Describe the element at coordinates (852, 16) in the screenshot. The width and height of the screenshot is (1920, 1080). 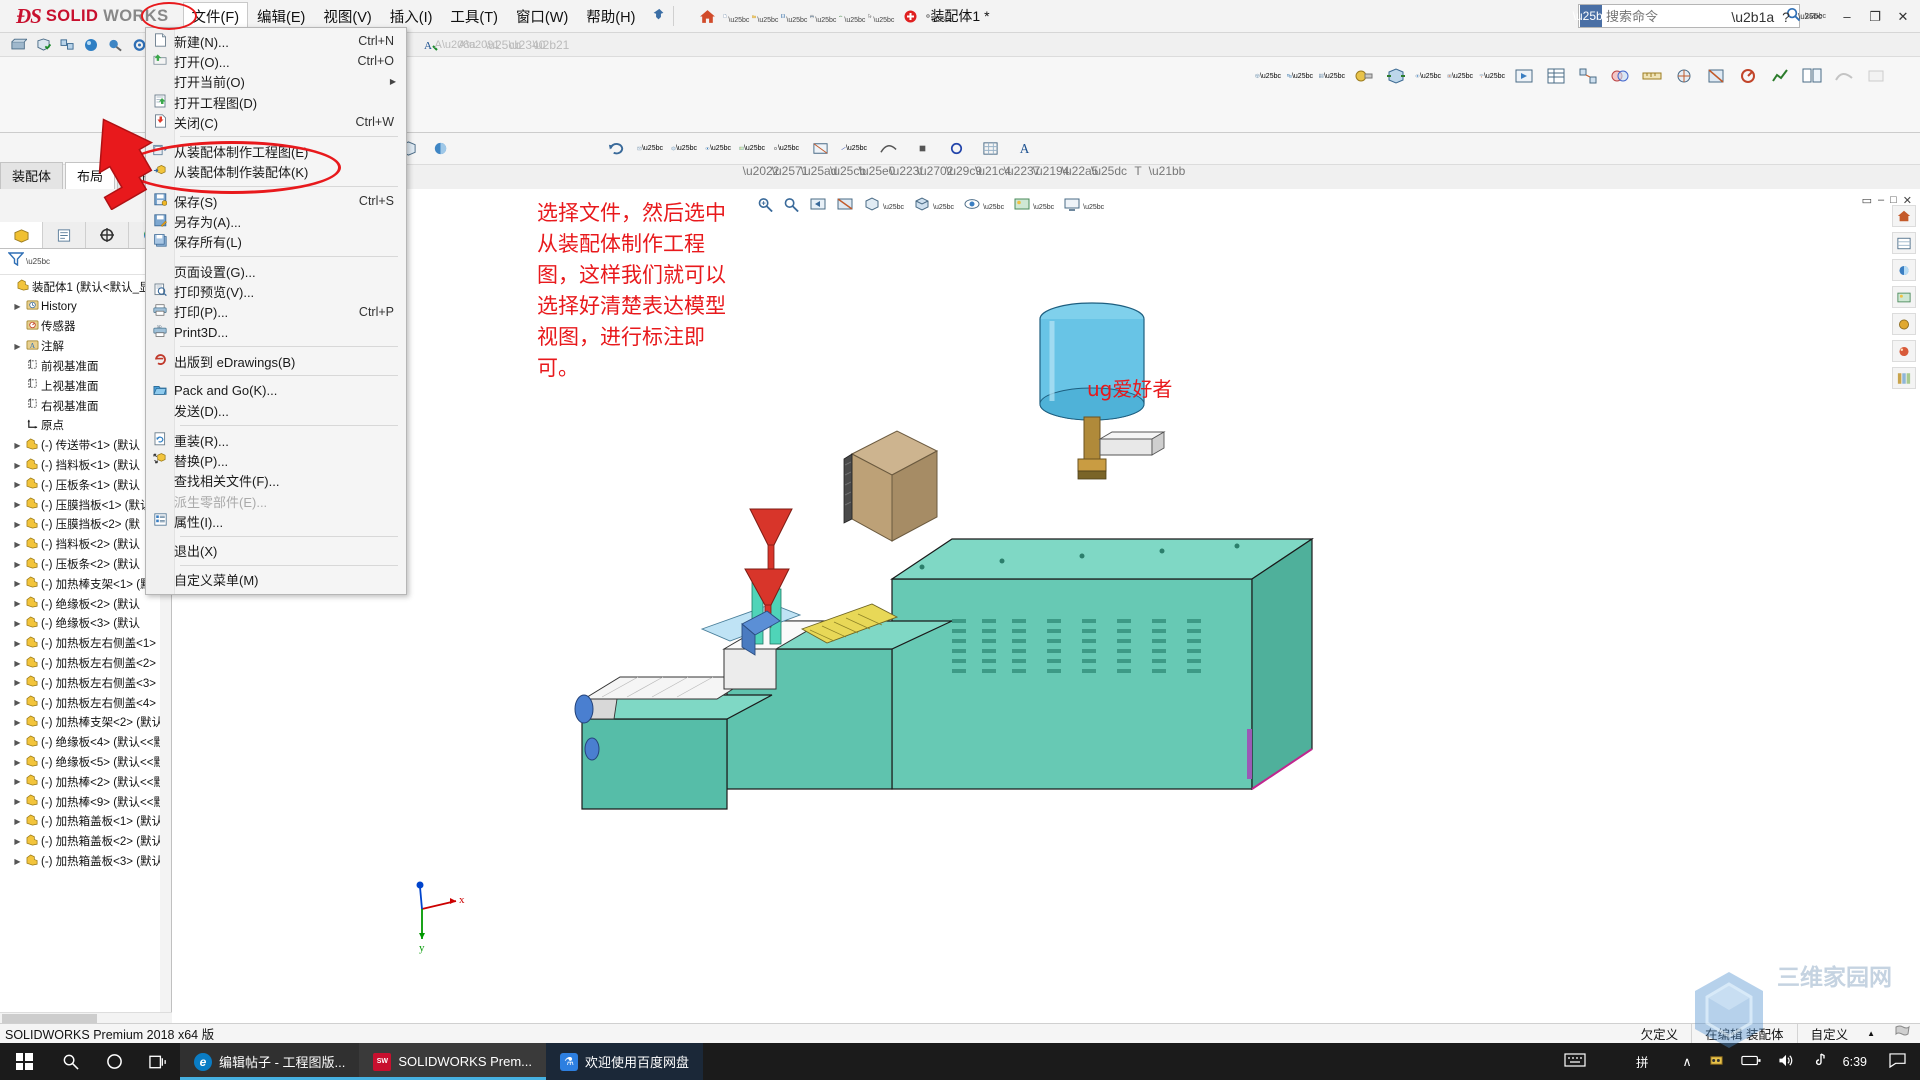
I see `undo-icon: \u25bc` at that location.